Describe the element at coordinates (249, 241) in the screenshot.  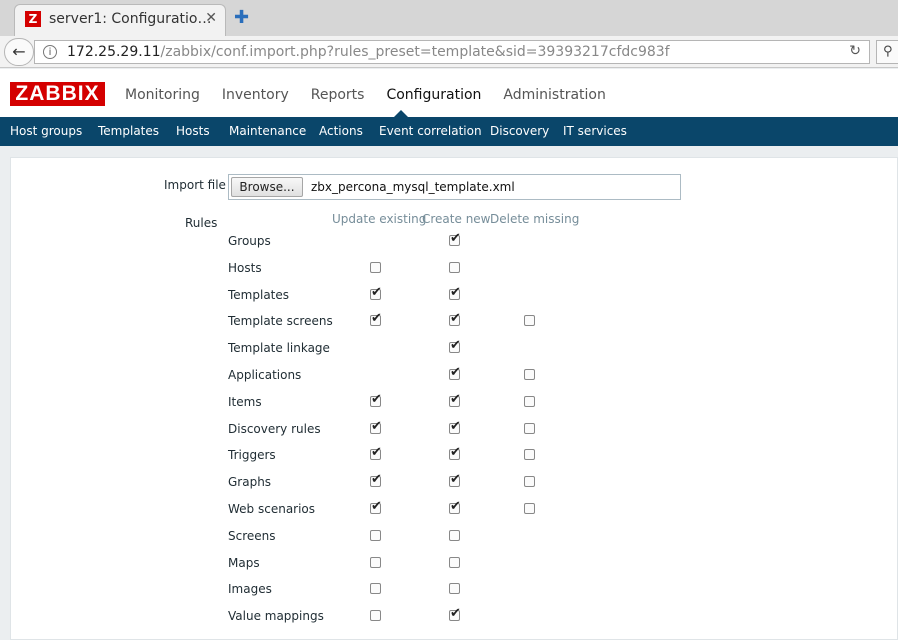
I see `rule-label: Groups` at that location.